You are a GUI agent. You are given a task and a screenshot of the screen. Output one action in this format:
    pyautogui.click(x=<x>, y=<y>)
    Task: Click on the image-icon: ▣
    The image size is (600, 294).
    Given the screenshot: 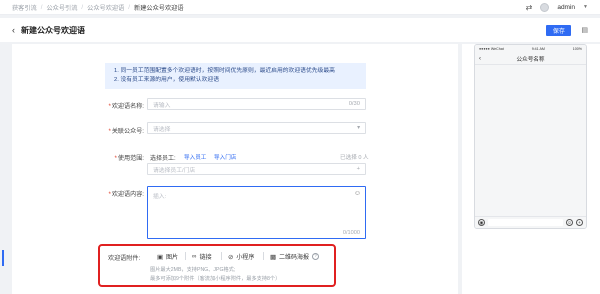 What is the action you would take?
    pyautogui.click(x=160, y=257)
    